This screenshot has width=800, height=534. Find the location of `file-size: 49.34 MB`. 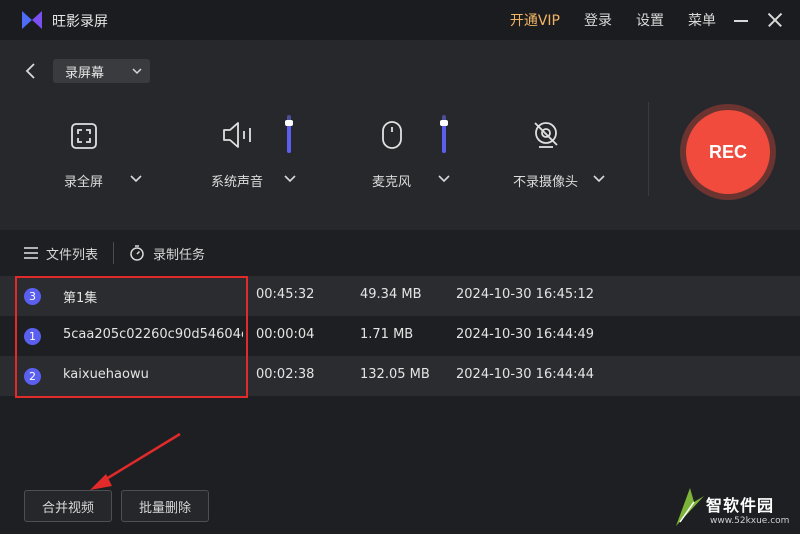

file-size: 49.34 MB is located at coordinates (391, 294).